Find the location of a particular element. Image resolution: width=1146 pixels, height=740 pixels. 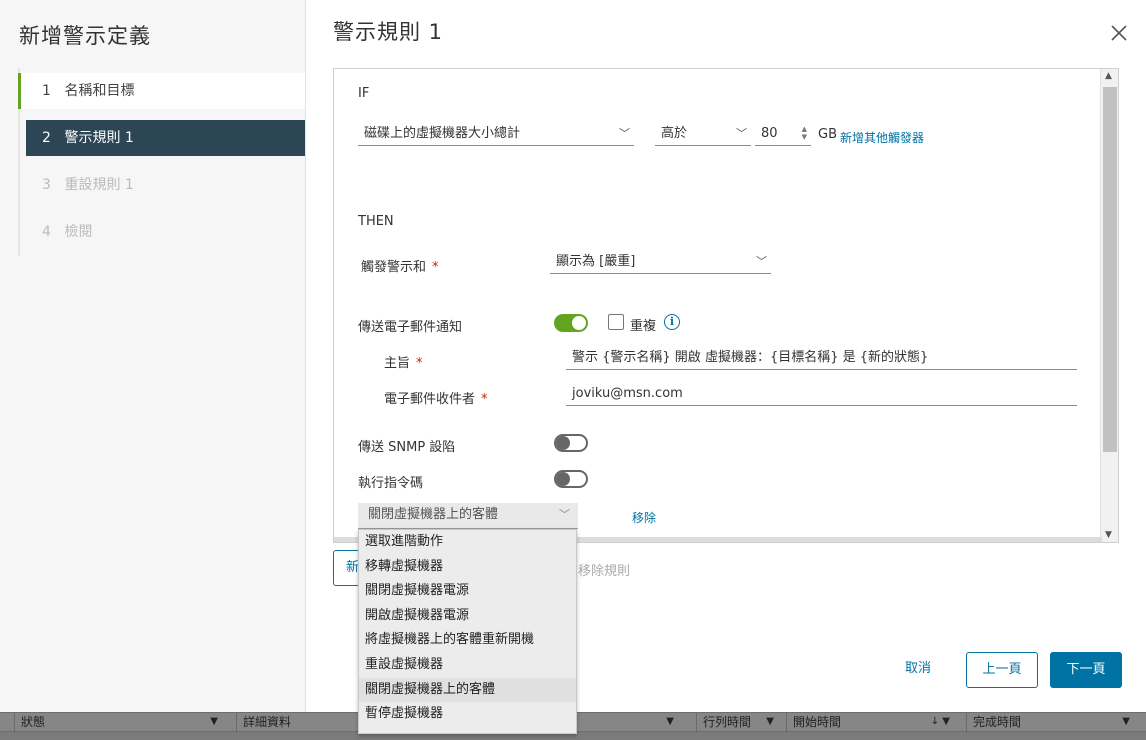

wizard-title: 新增警示定義 is located at coordinates (85, 36).